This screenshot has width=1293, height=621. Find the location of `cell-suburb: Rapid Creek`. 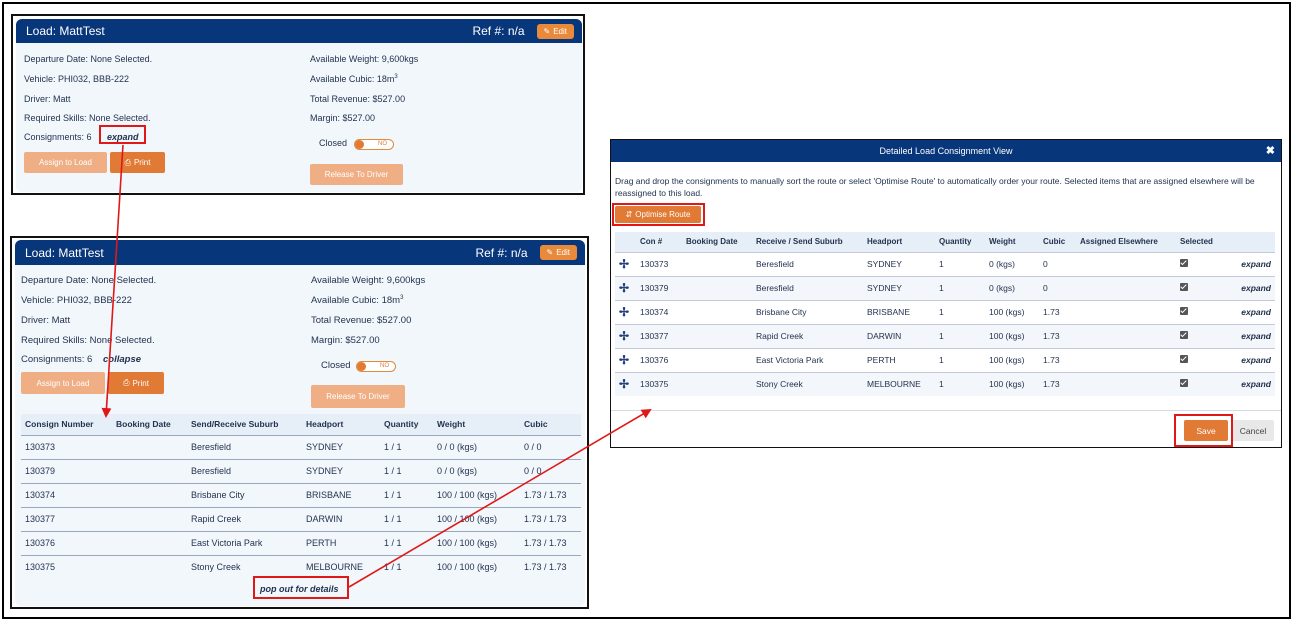

cell-suburb: Rapid Creek is located at coordinates (244, 518).